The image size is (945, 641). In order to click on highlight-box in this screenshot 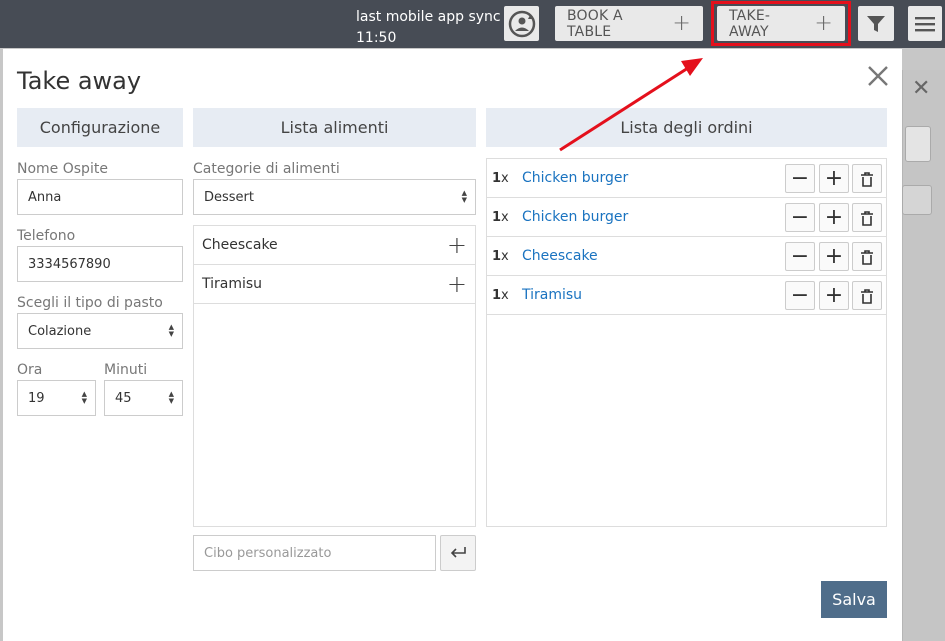, I will do `click(781, 23)`.